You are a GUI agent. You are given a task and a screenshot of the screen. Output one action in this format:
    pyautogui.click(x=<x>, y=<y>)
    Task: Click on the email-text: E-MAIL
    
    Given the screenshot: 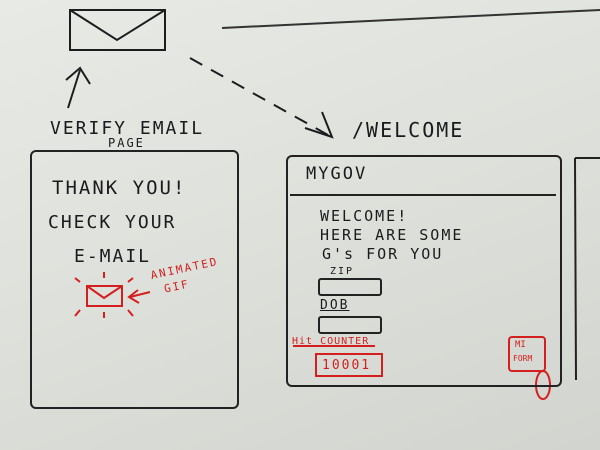 What is the action you would take?
    pyautogui.click(x=113, y=256)
    